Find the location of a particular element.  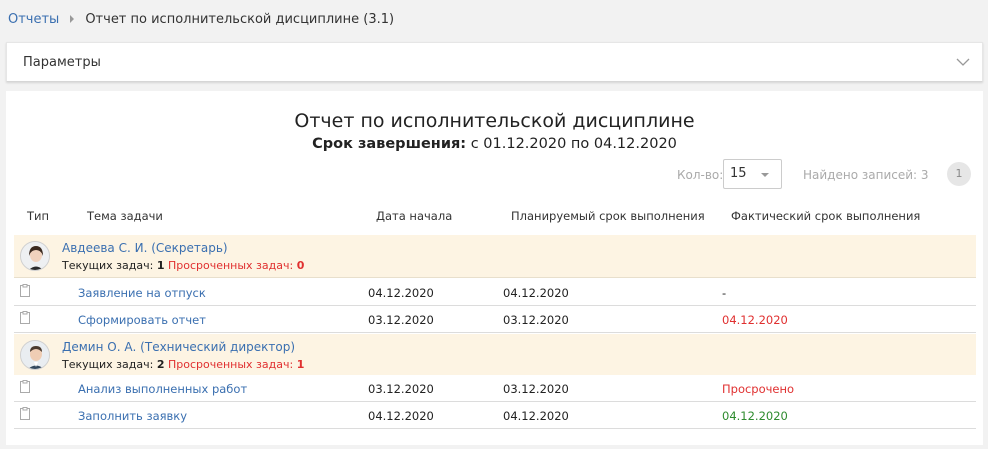

assignee-name: Демин О. А. (Технический директор) is located at coordinates (178, 347).